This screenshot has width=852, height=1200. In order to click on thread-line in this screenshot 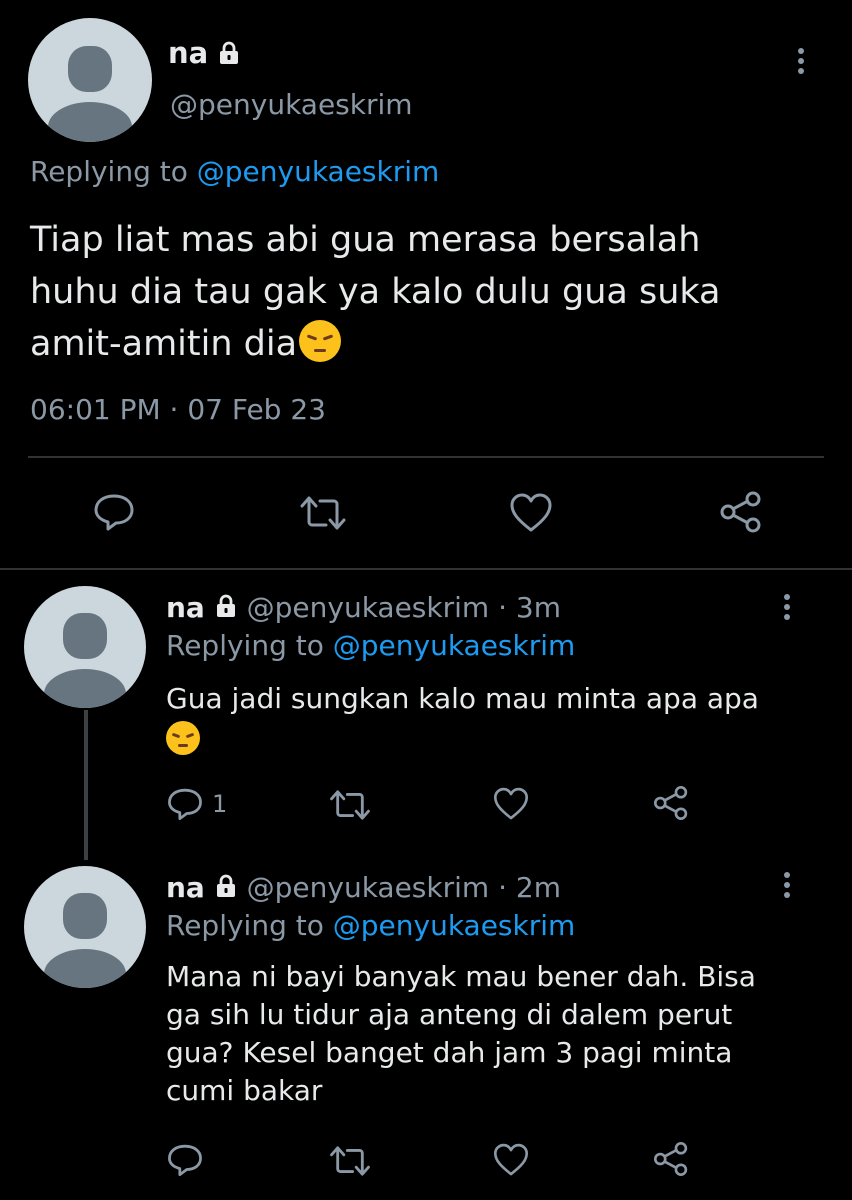, I will do `click(86, 785)`.